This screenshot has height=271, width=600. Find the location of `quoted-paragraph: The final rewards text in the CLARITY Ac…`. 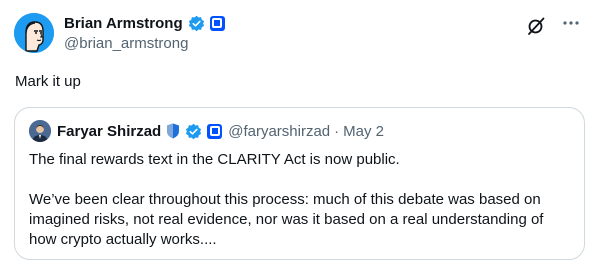

quoted-paragraph: The final rewards text in the CLARITY Ac… is located at coordinates (214, 159).